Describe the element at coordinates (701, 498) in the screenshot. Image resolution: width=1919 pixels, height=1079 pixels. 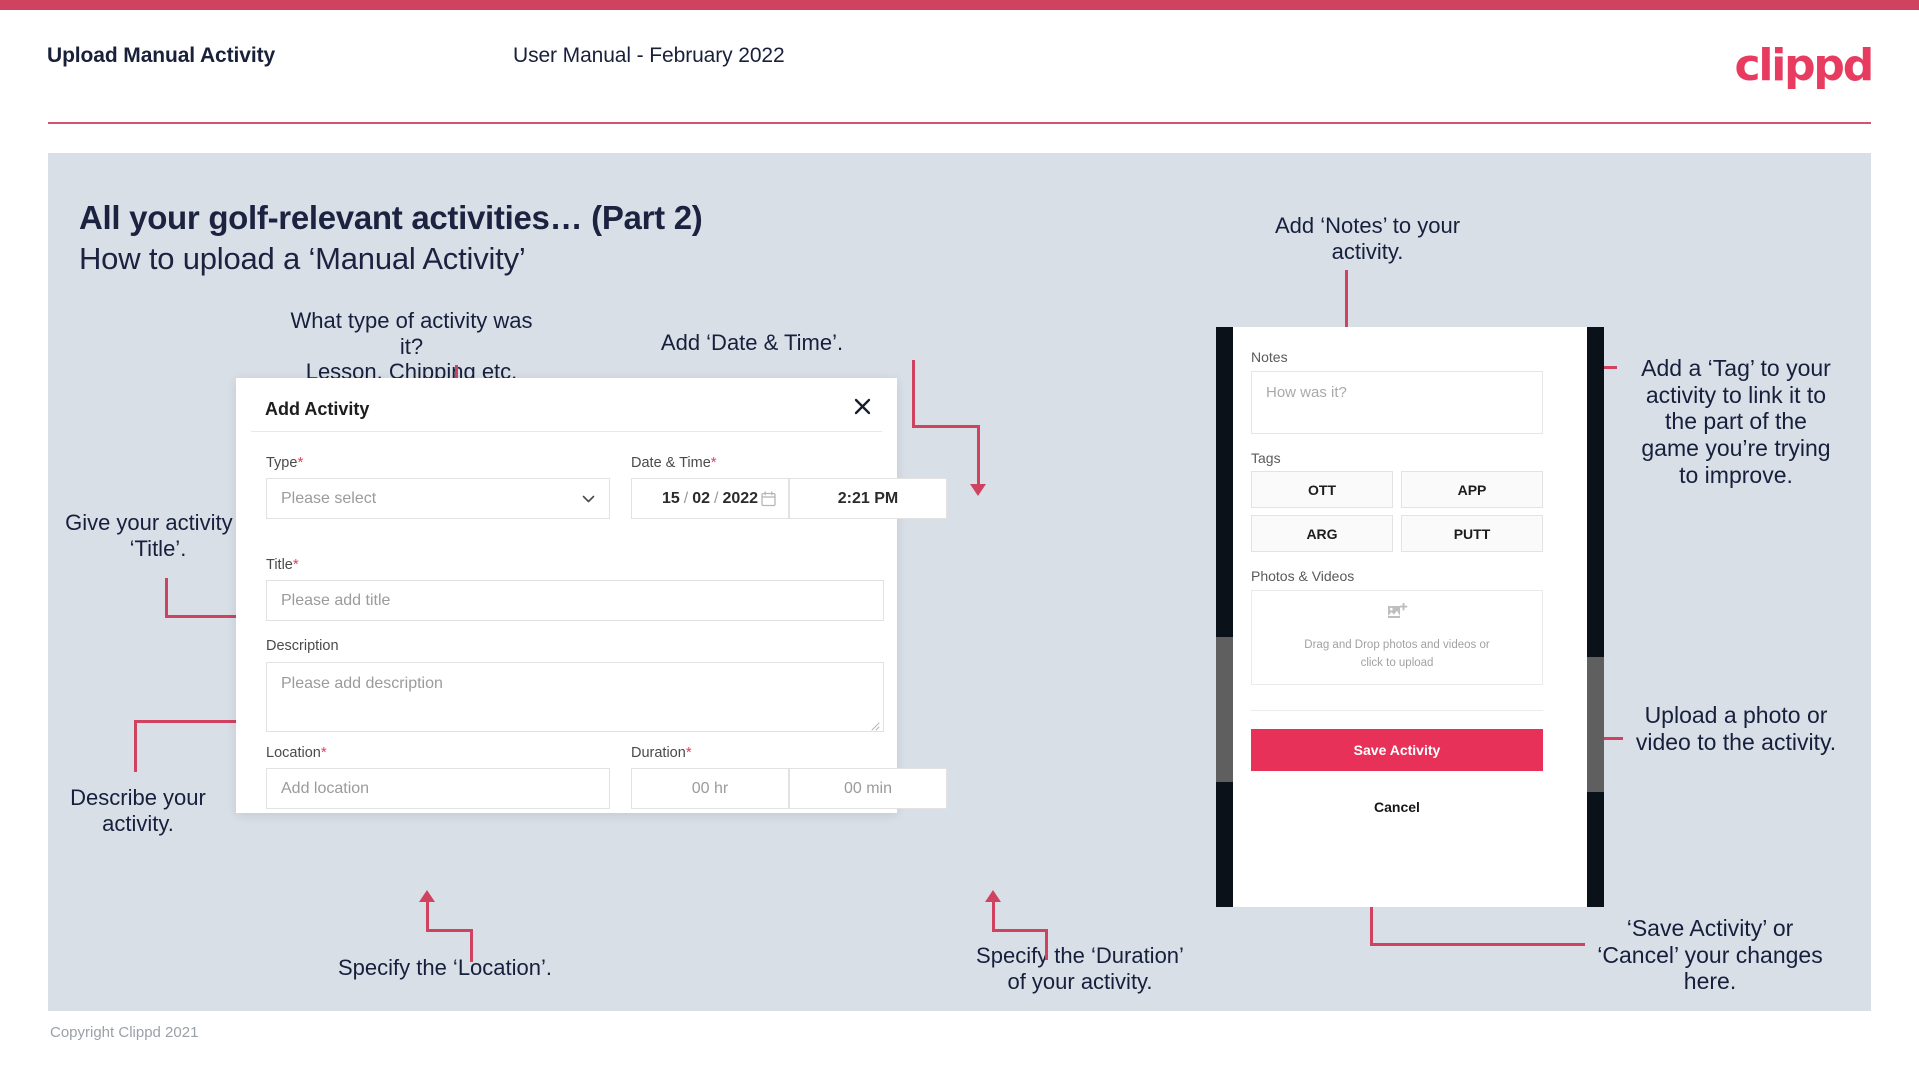
I see `date-month: 02` at that location.